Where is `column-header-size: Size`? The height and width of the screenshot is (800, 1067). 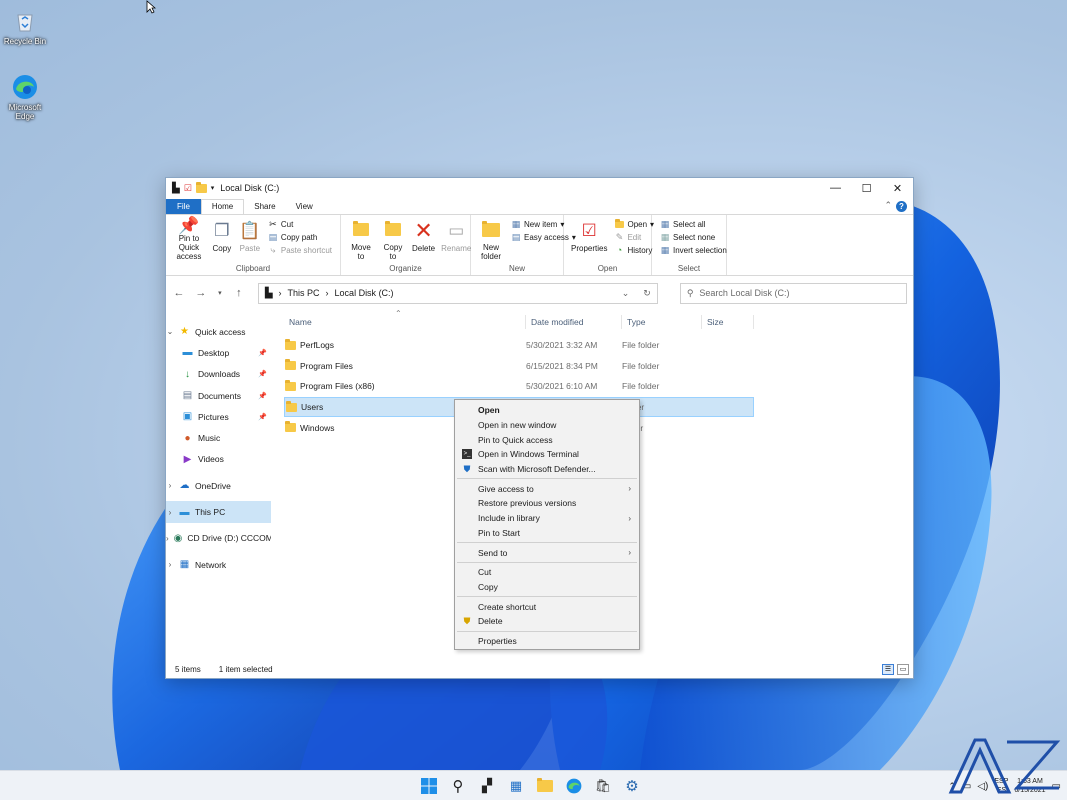 column-header-size: Size is located at coordinates (728, 321).